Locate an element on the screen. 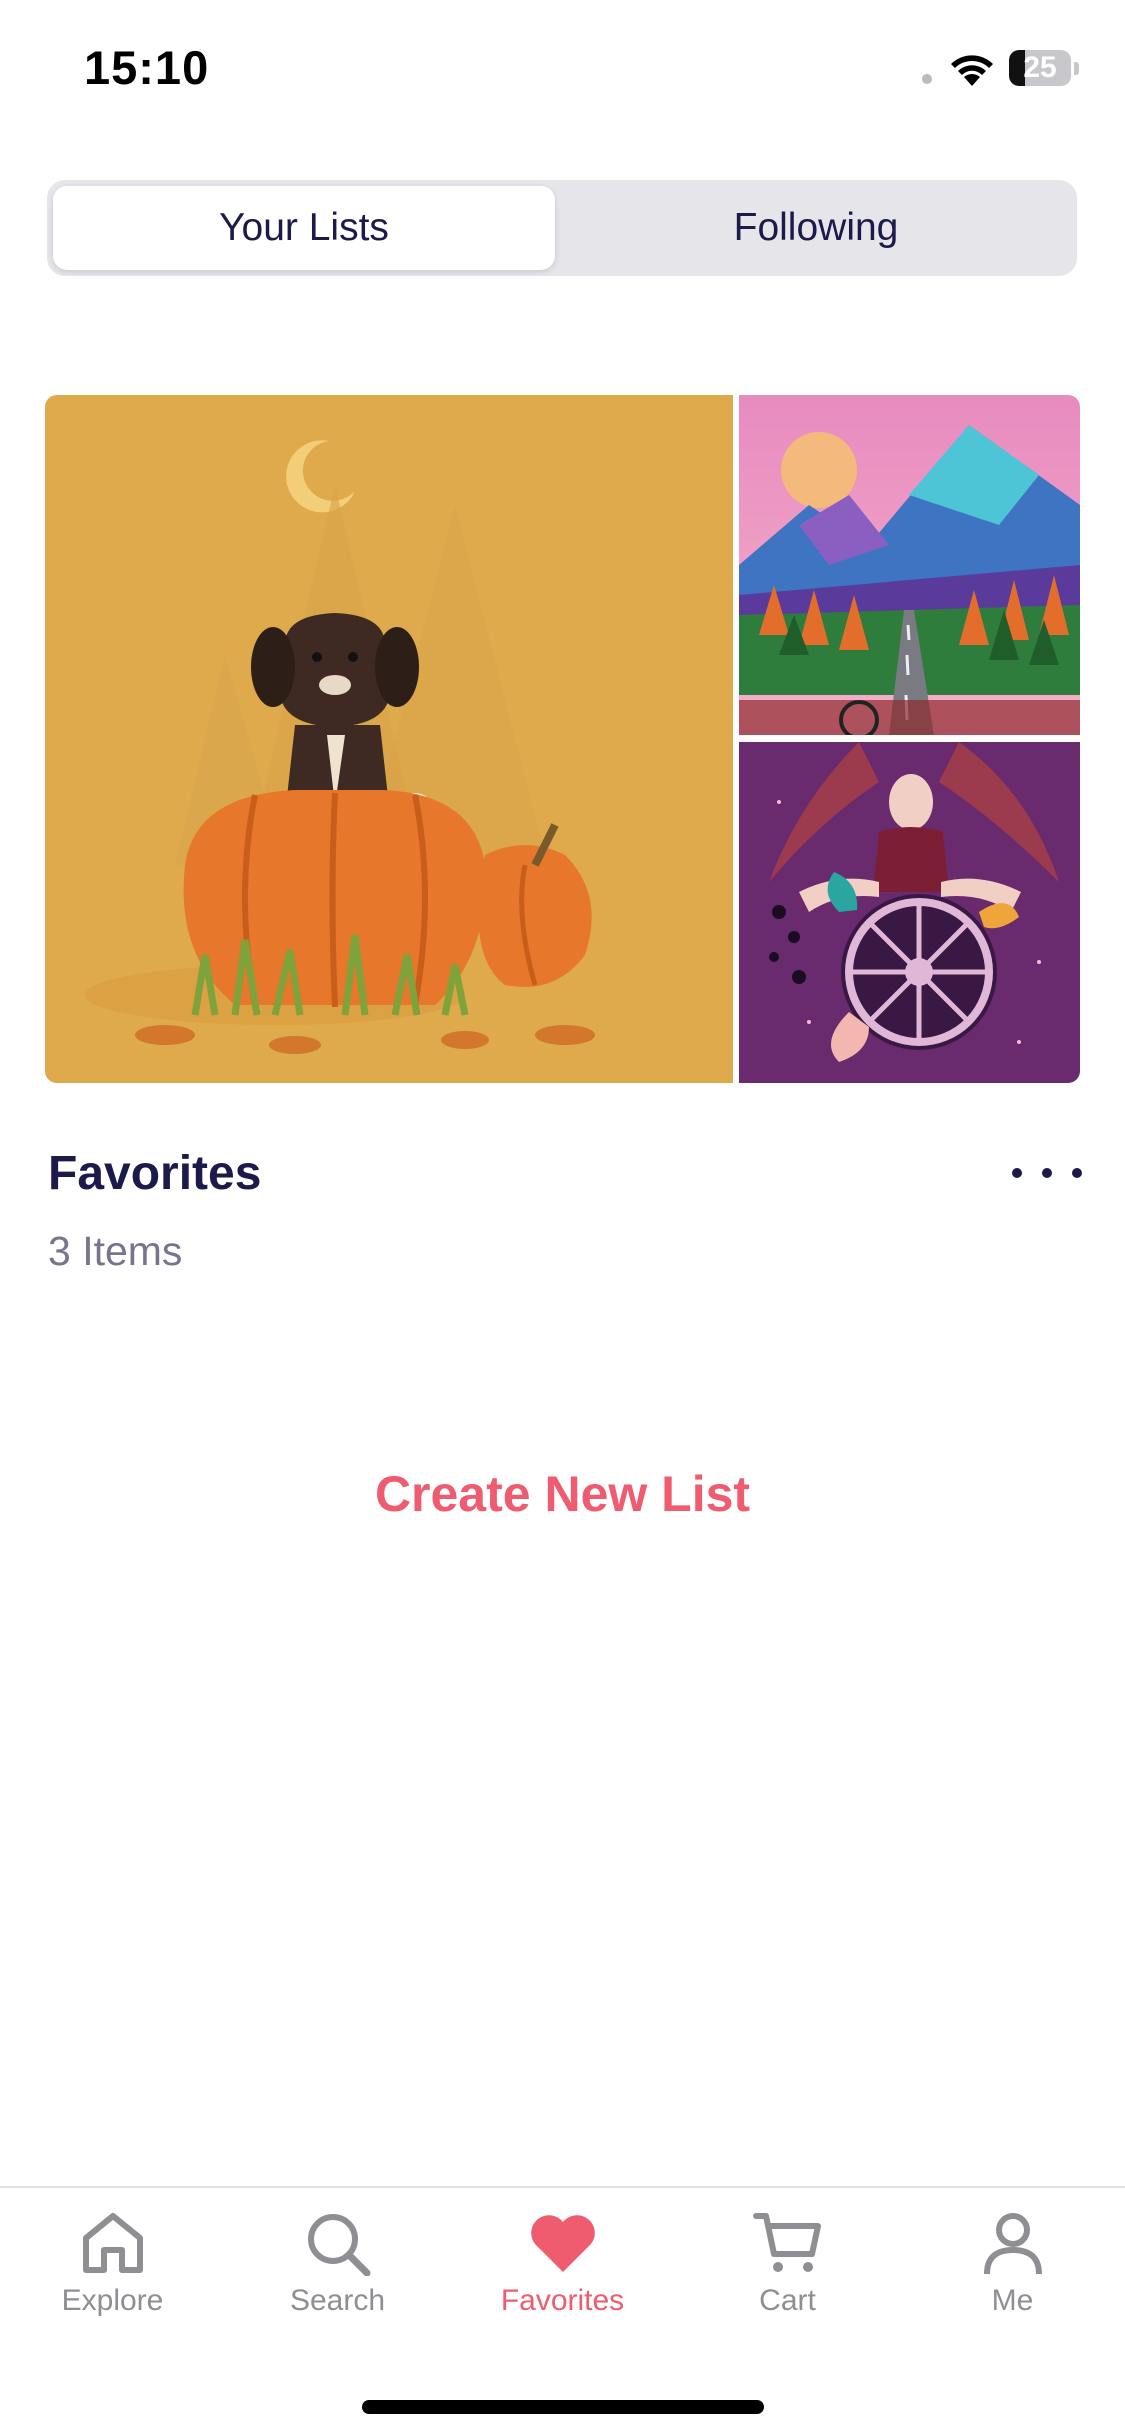 Image resolution: width=1125 pixels, height=2436 pixels. heart-icon is located at coordinates (562, 2243).